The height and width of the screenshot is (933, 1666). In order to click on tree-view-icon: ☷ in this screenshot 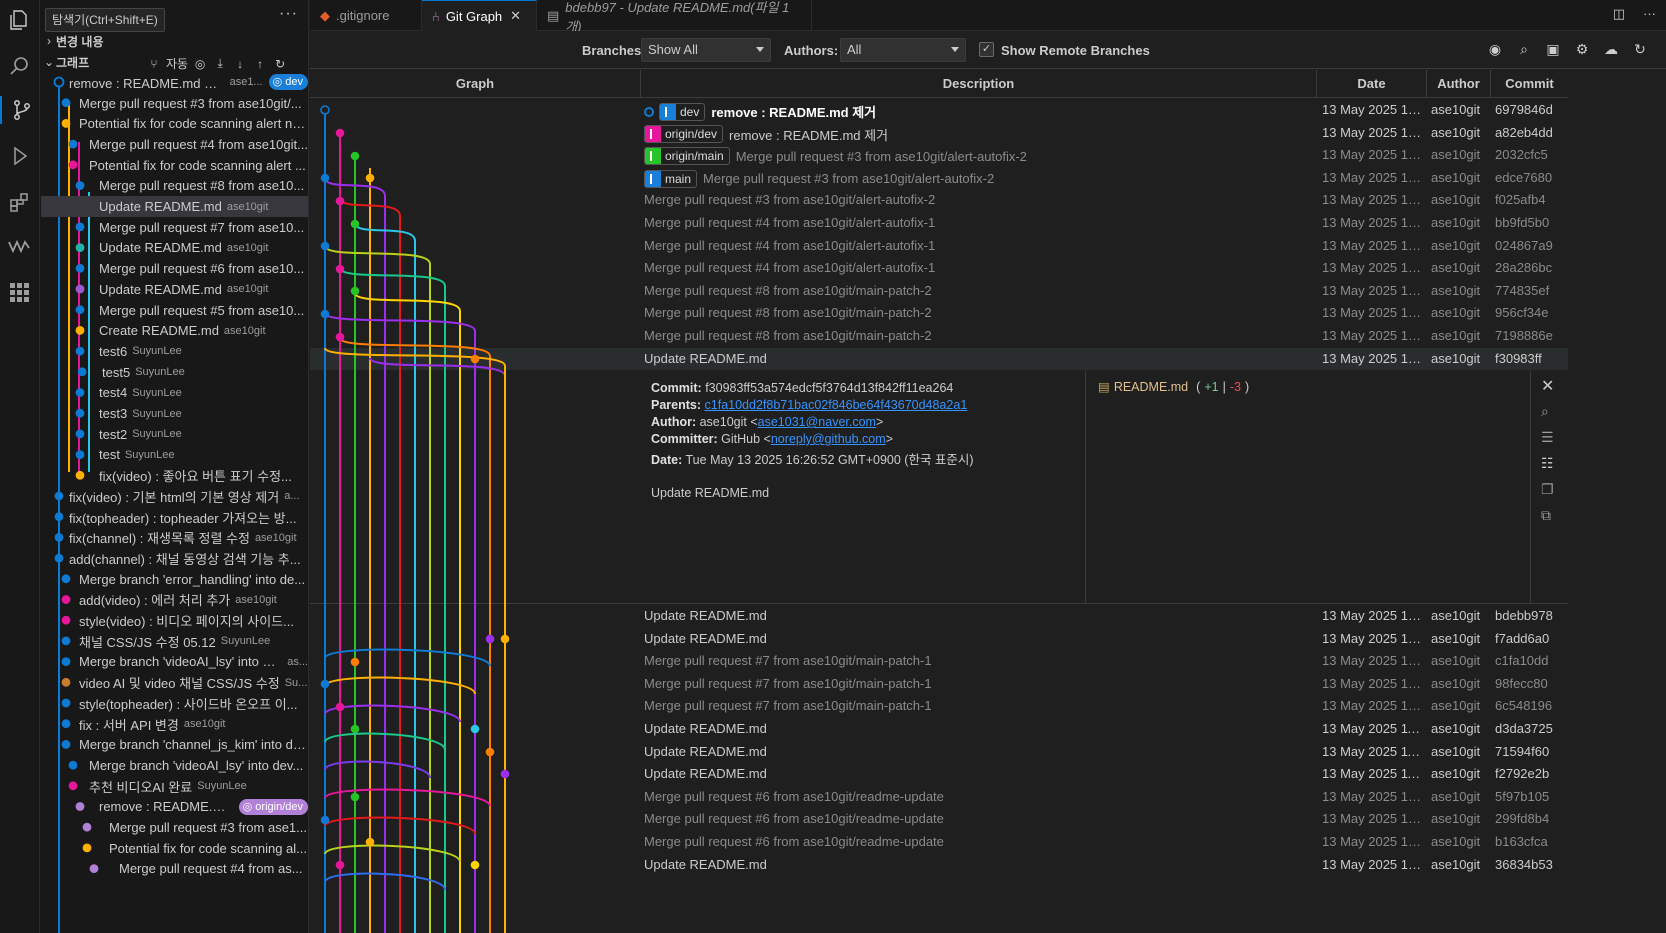, I will do `click(1547, 463)`.